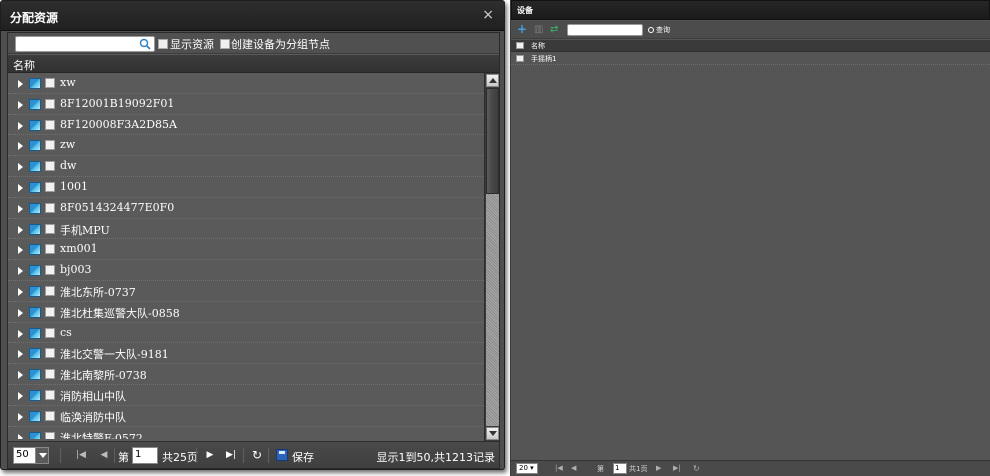  I want to click on scroll-down-button, so click(492, 433).